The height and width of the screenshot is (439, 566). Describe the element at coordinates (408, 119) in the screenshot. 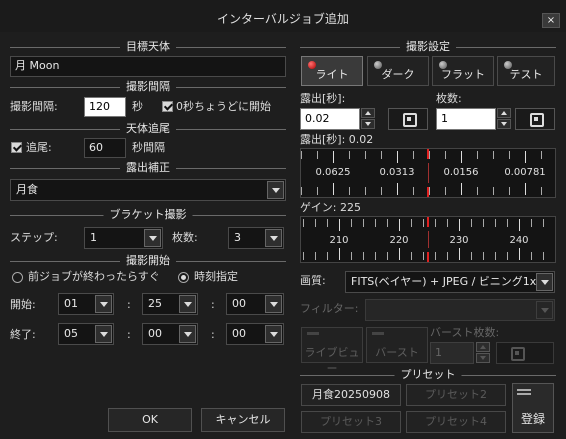

I see `exposure-dialog-icon` at that location.